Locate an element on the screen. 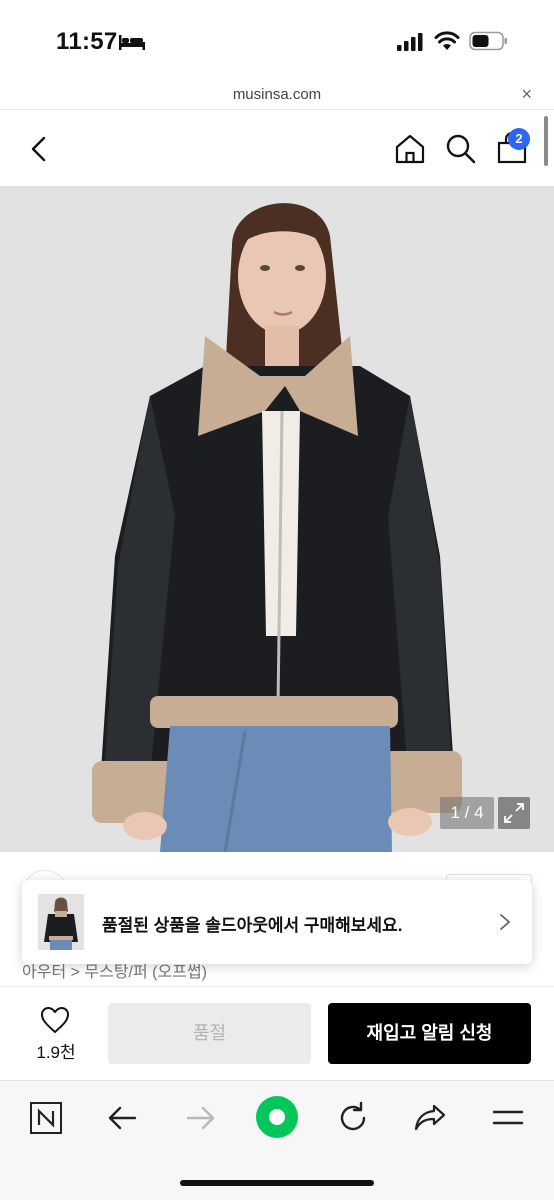 Image resolution: width=554 pixels, height=1200 pixels. naver-n-icon is located at coordinates (46, 1118).